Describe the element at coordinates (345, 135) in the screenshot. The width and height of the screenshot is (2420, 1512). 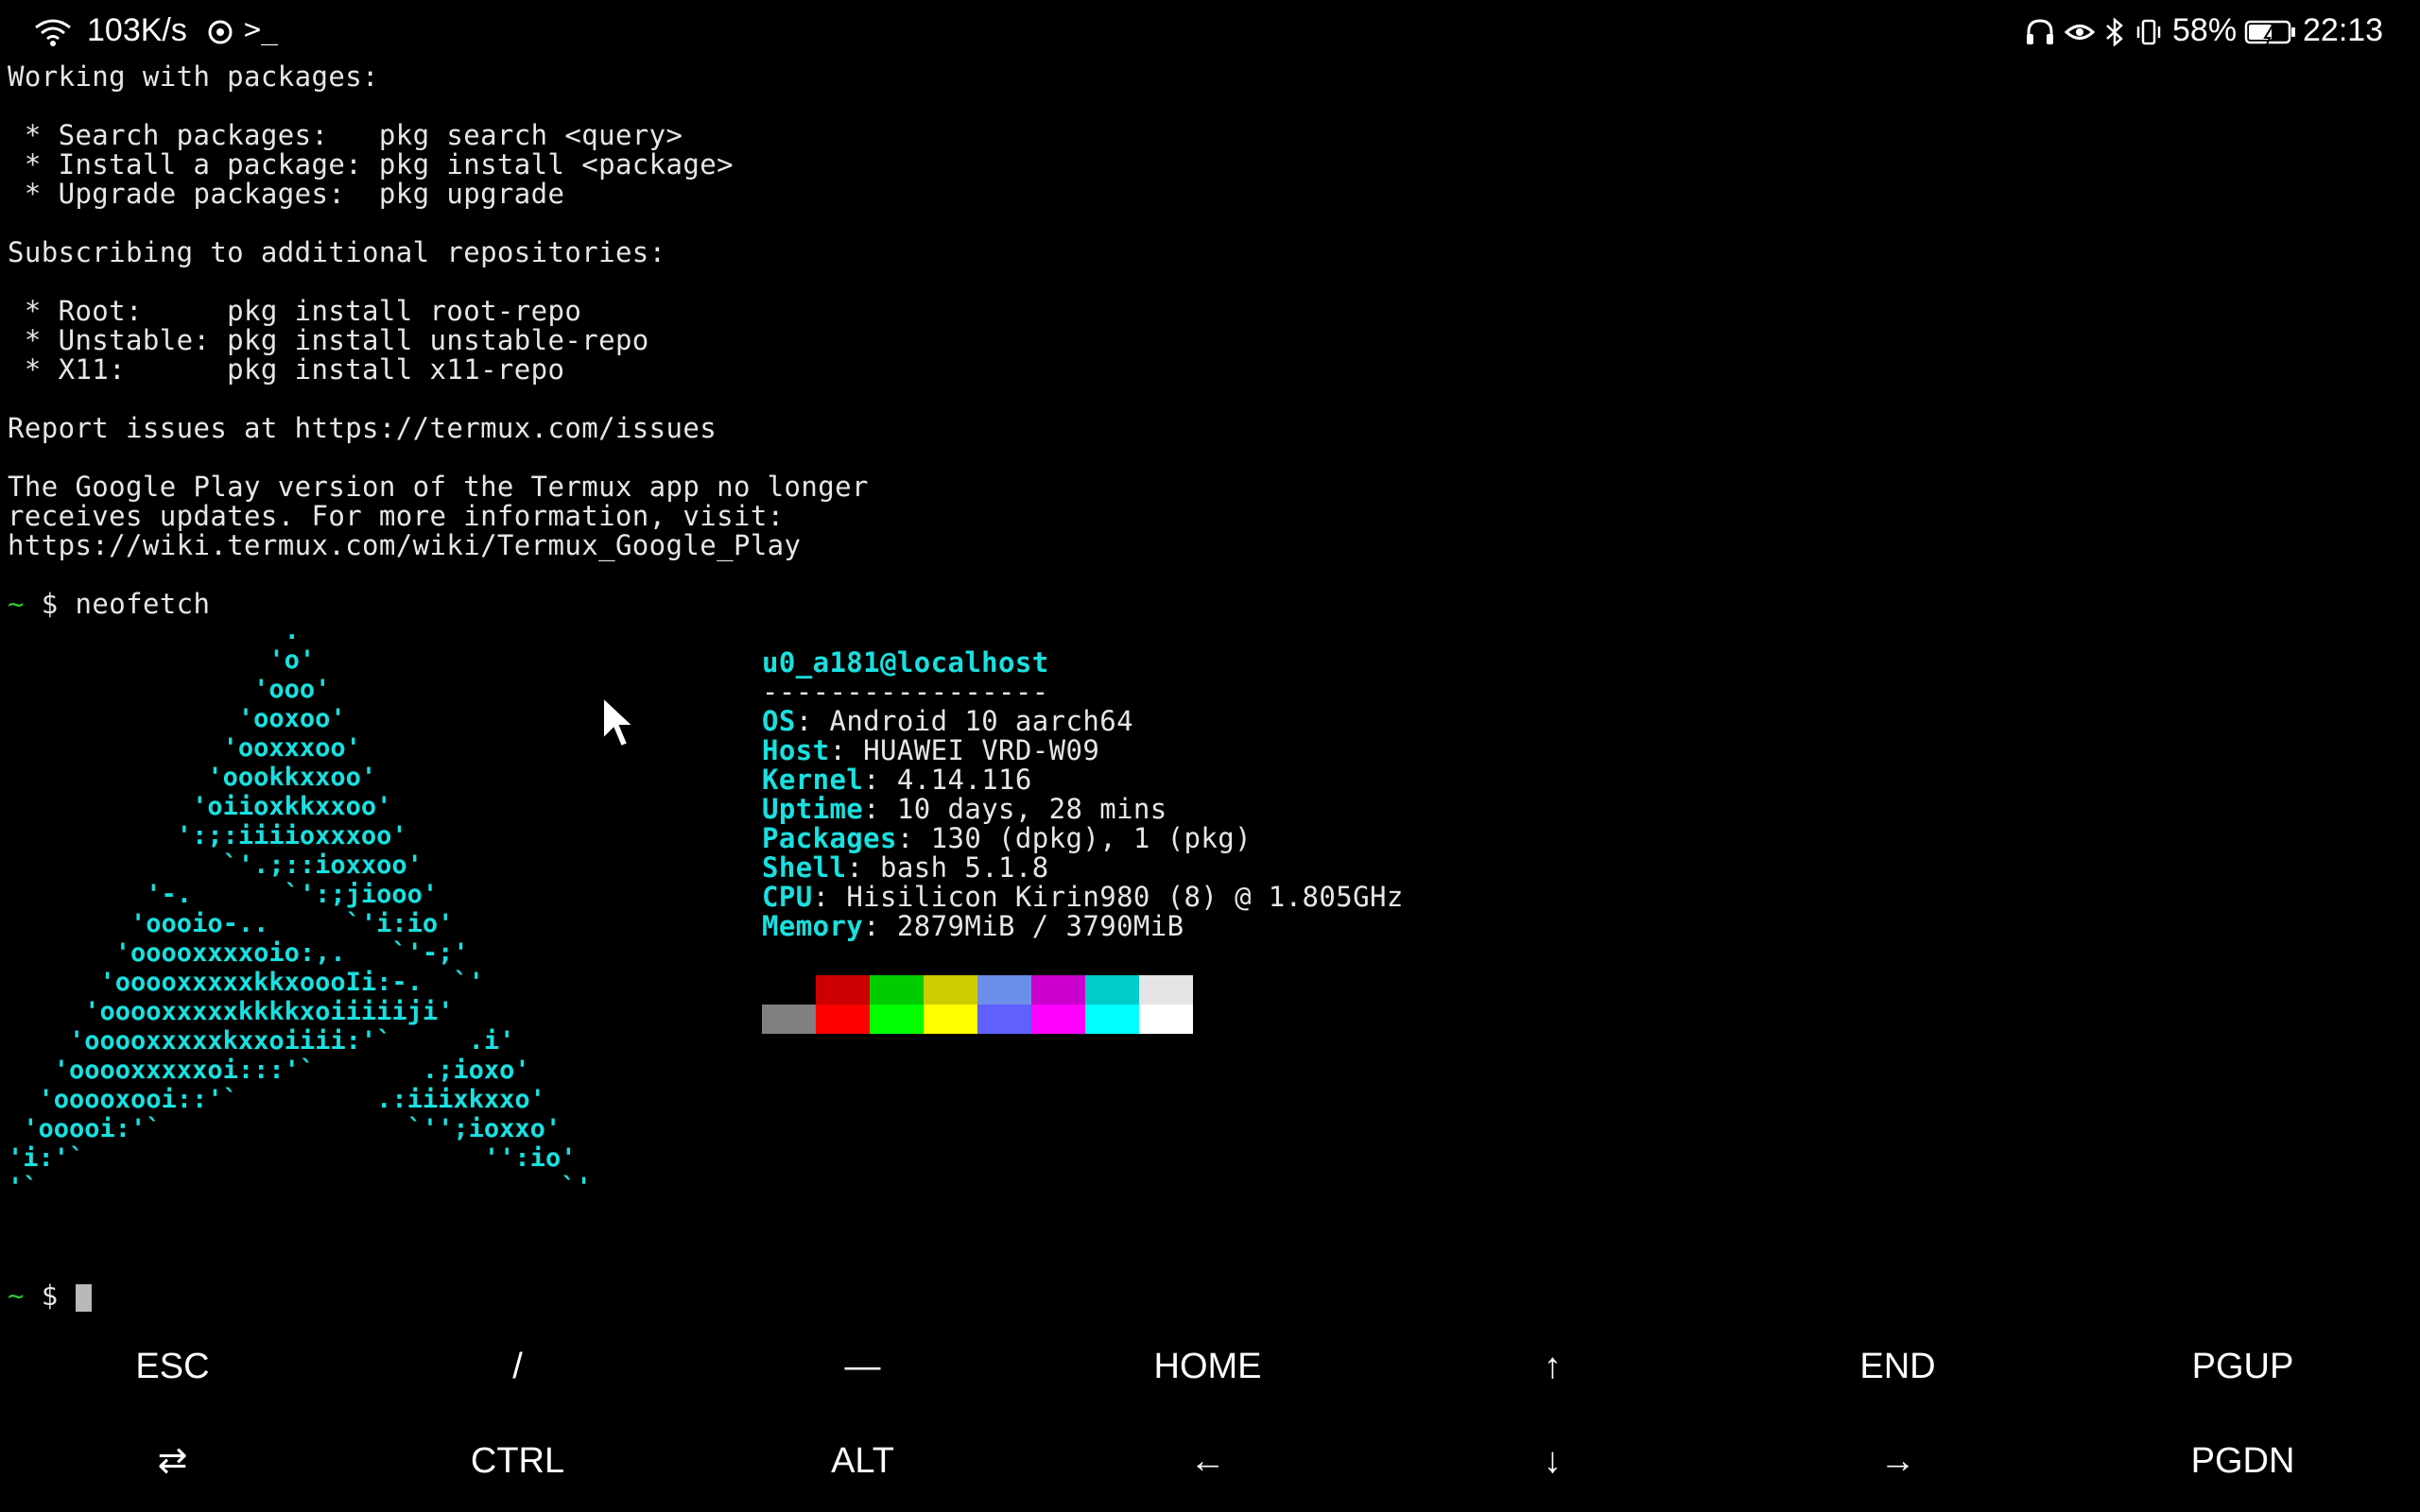
I see `terminal-line: * Search packages: pkg search <query>` at that location.